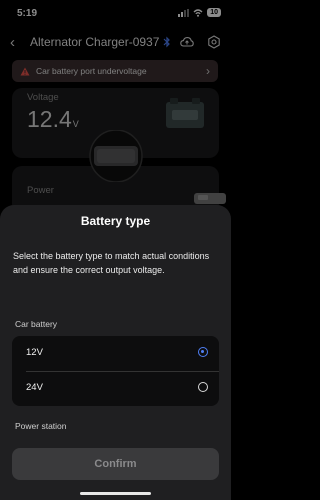 The image size is (320, 500). Describe the element at coordinates (34, 387) in the screenshot. I see `option-label: 24V` at that location.